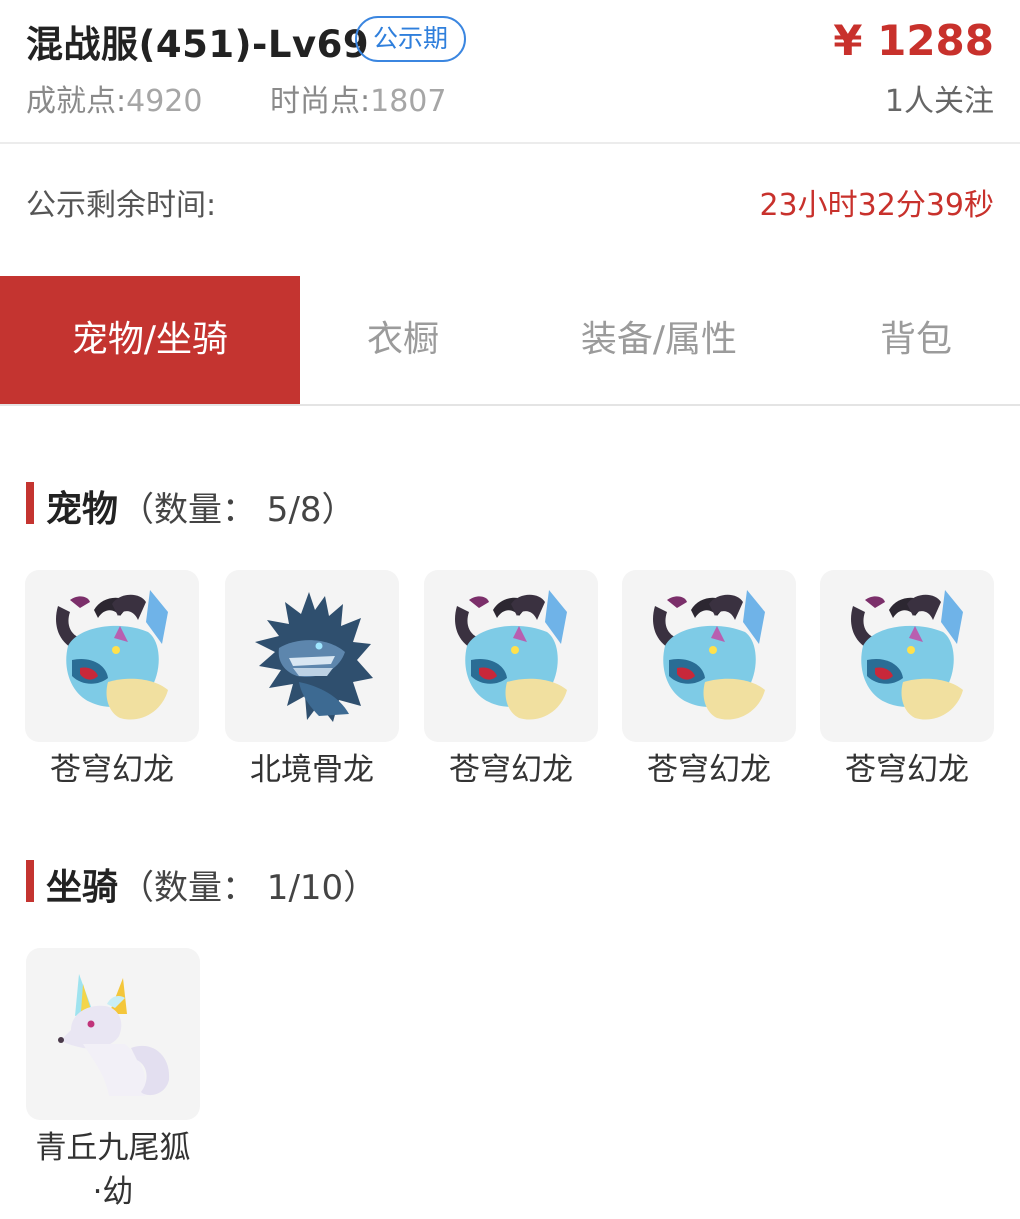 The height and width of the screenshot is (1219, 1020). I want to click on status-badge: 公示期, so click(411, 39).